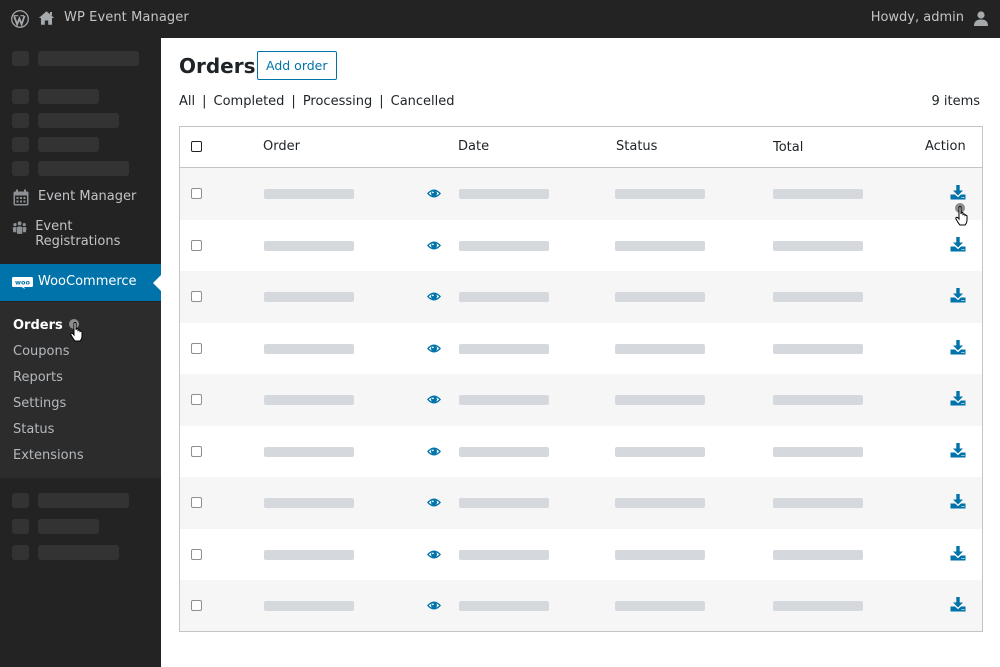  Describe the element at coordinates (945, 146) in the screenshot. I see `column-header-action: Action` at that location.